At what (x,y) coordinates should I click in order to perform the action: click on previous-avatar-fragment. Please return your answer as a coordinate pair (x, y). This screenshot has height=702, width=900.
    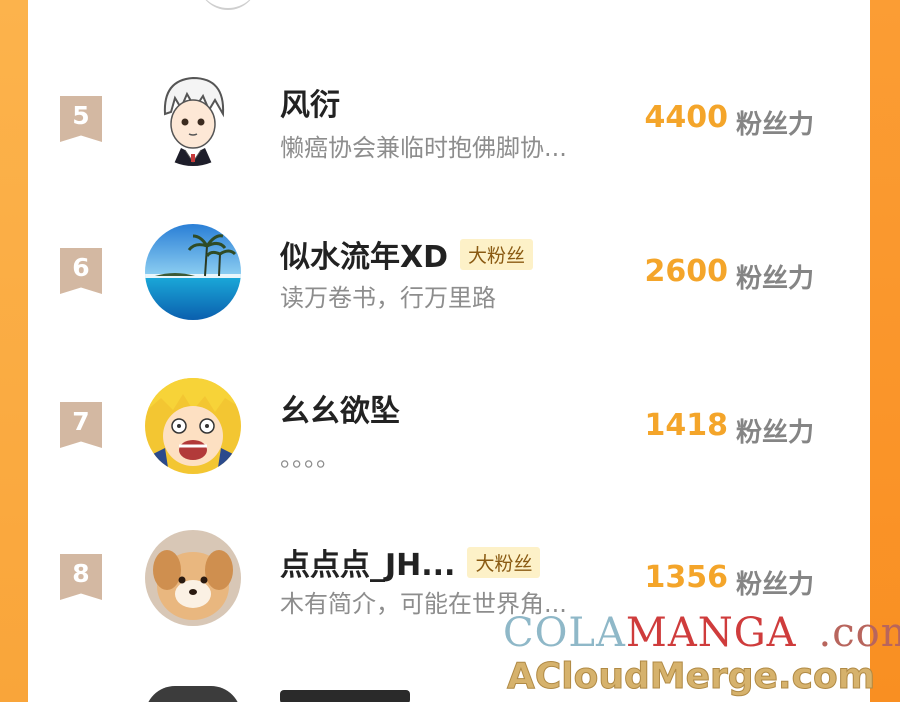
    Looking at the image, I should click on (228, 5).